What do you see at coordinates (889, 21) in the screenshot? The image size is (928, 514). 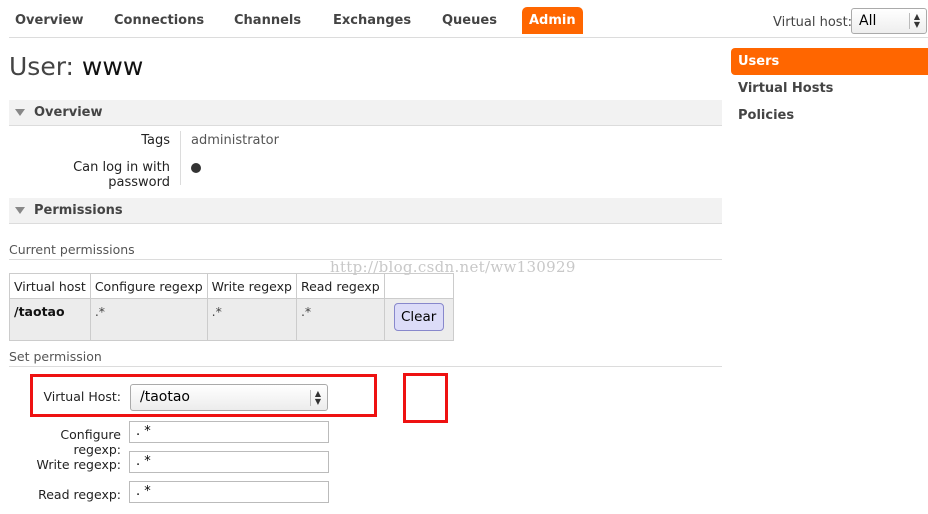 I see `virtual-host-select: All ▲ ▼` at bounding box center [889, 21].